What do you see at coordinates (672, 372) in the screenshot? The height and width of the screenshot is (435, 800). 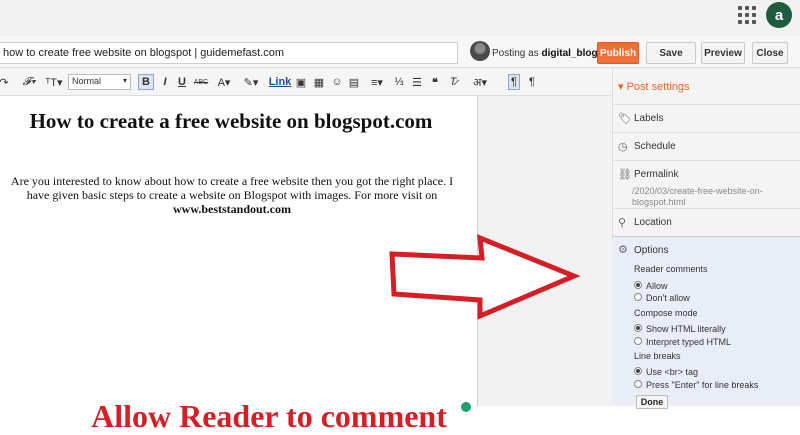 I see `use-br-label: Use <br> tag` at bounding box center [672, 372].